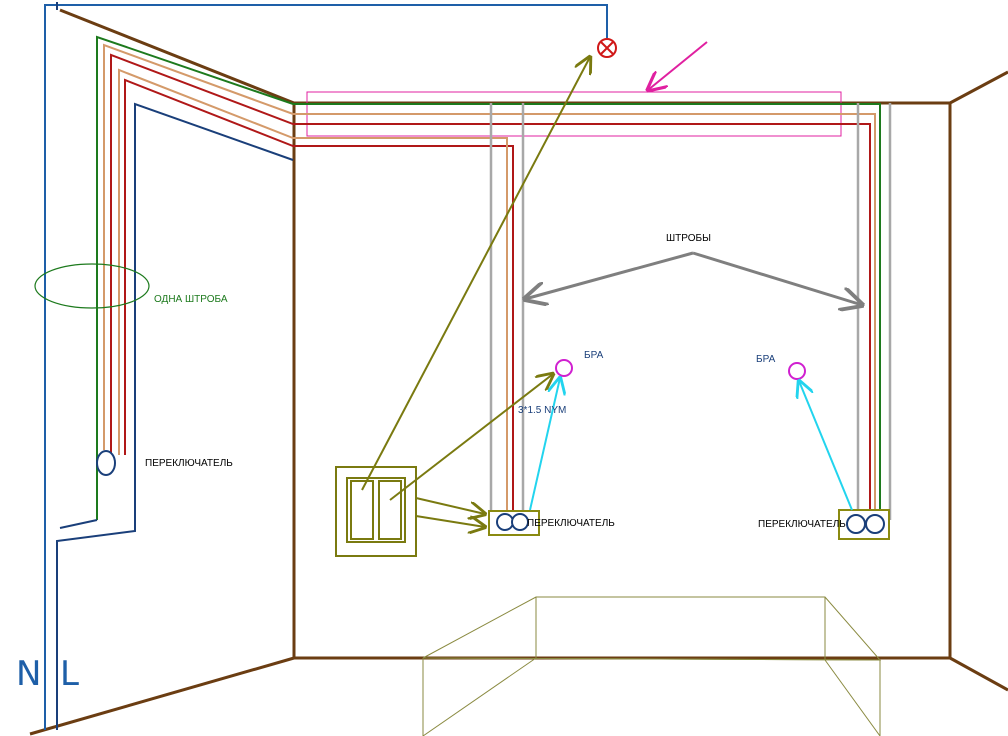 The image size is (1008, 736). Describe the element at coordinates (106, 463) in the screenshot. I see `left-wall-switch-icon` at that location.